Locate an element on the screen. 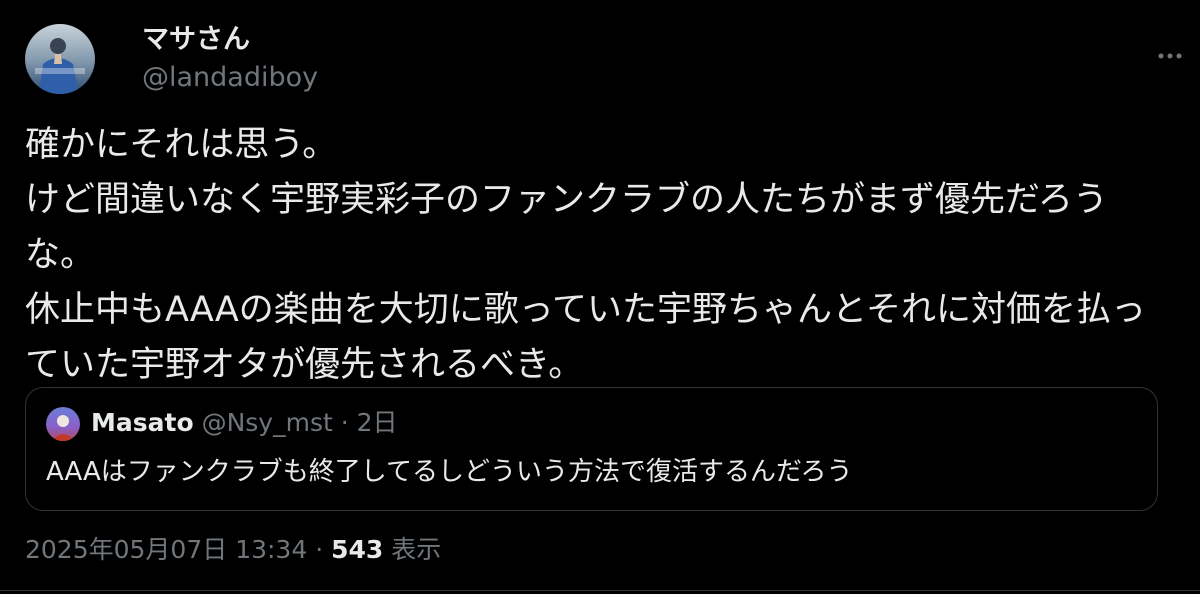 This screenshot has height=594, width=1200. quoted-author-handle: @Nsy_mst is located at coordinates (267, 422).